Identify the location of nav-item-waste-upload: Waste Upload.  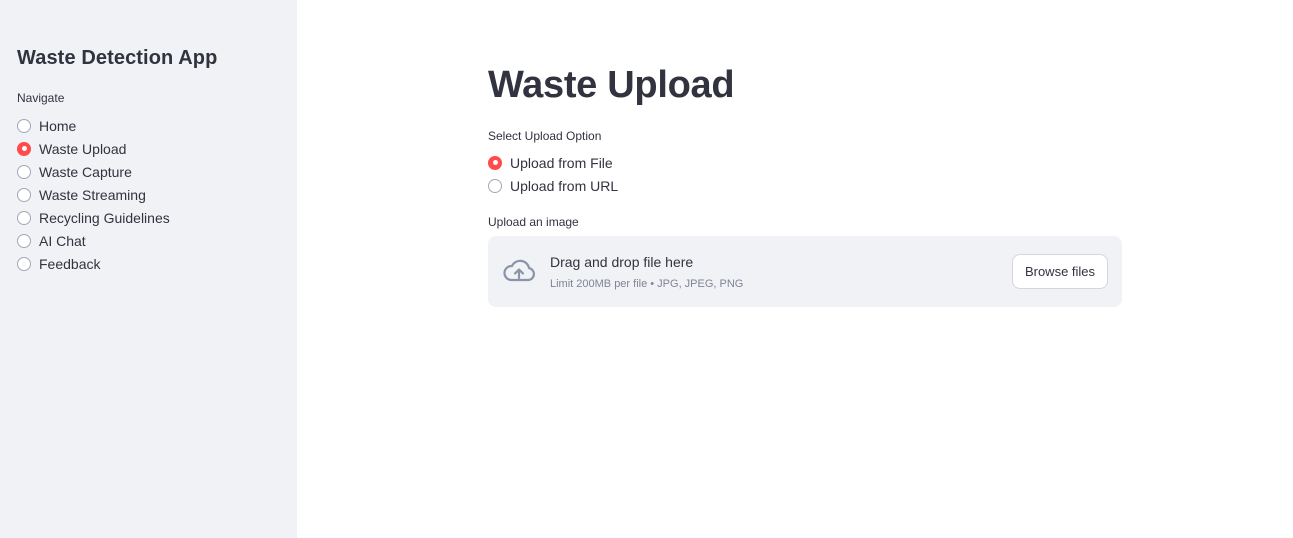
(93, 148).